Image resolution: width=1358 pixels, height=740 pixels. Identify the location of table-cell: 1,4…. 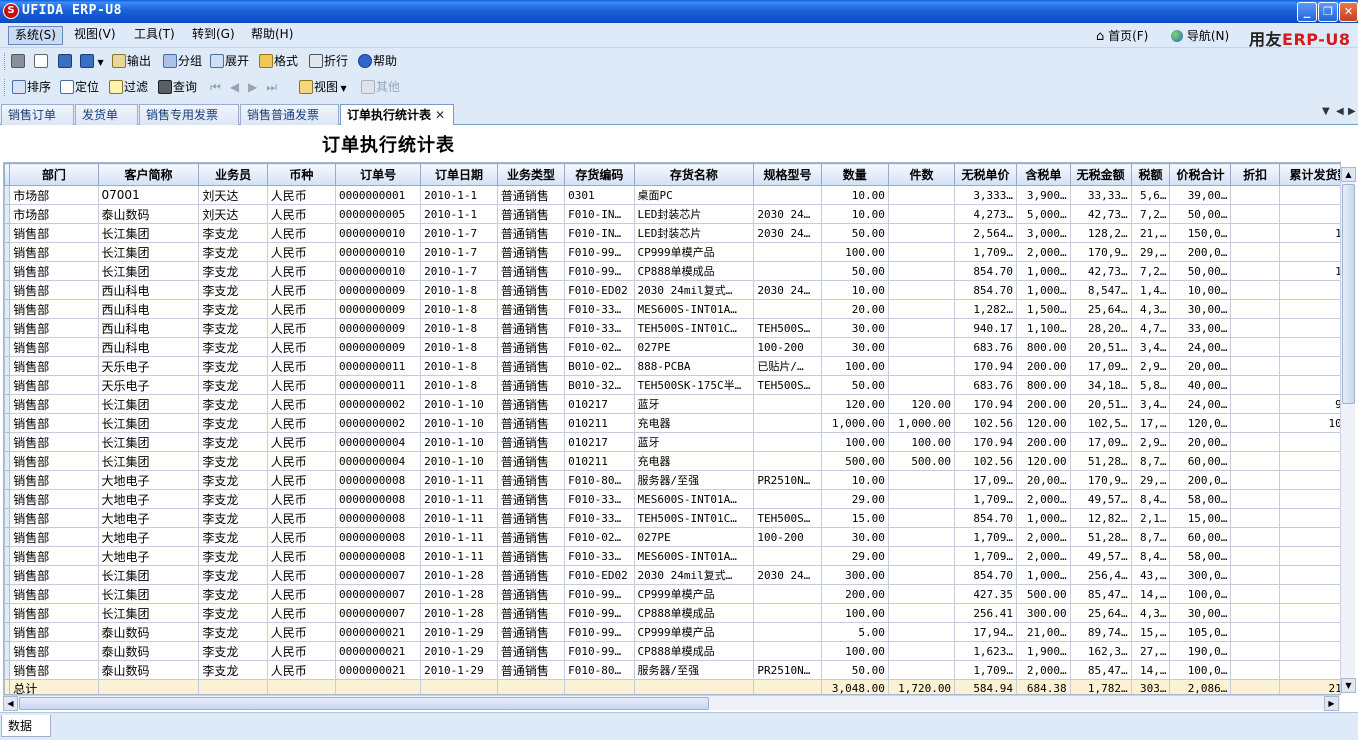
(1150, 290).